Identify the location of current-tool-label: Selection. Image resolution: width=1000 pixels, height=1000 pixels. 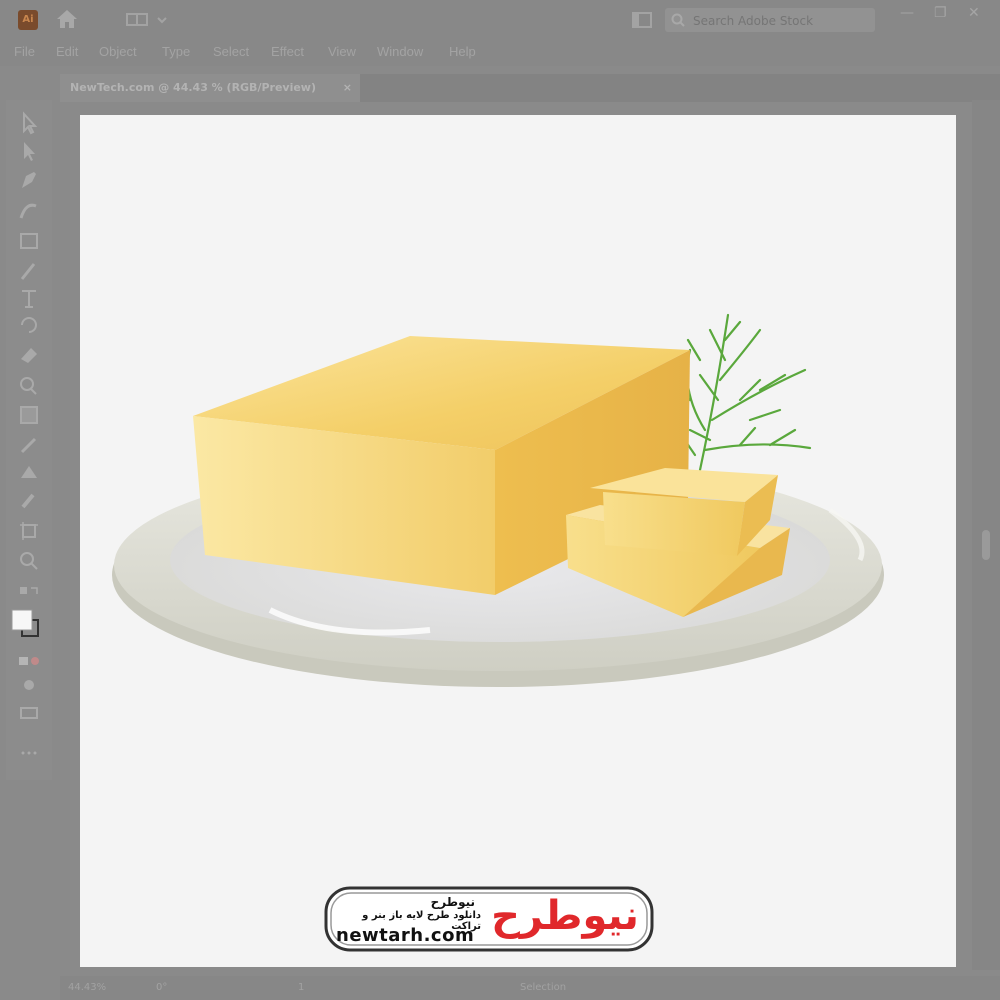
(543, 987).